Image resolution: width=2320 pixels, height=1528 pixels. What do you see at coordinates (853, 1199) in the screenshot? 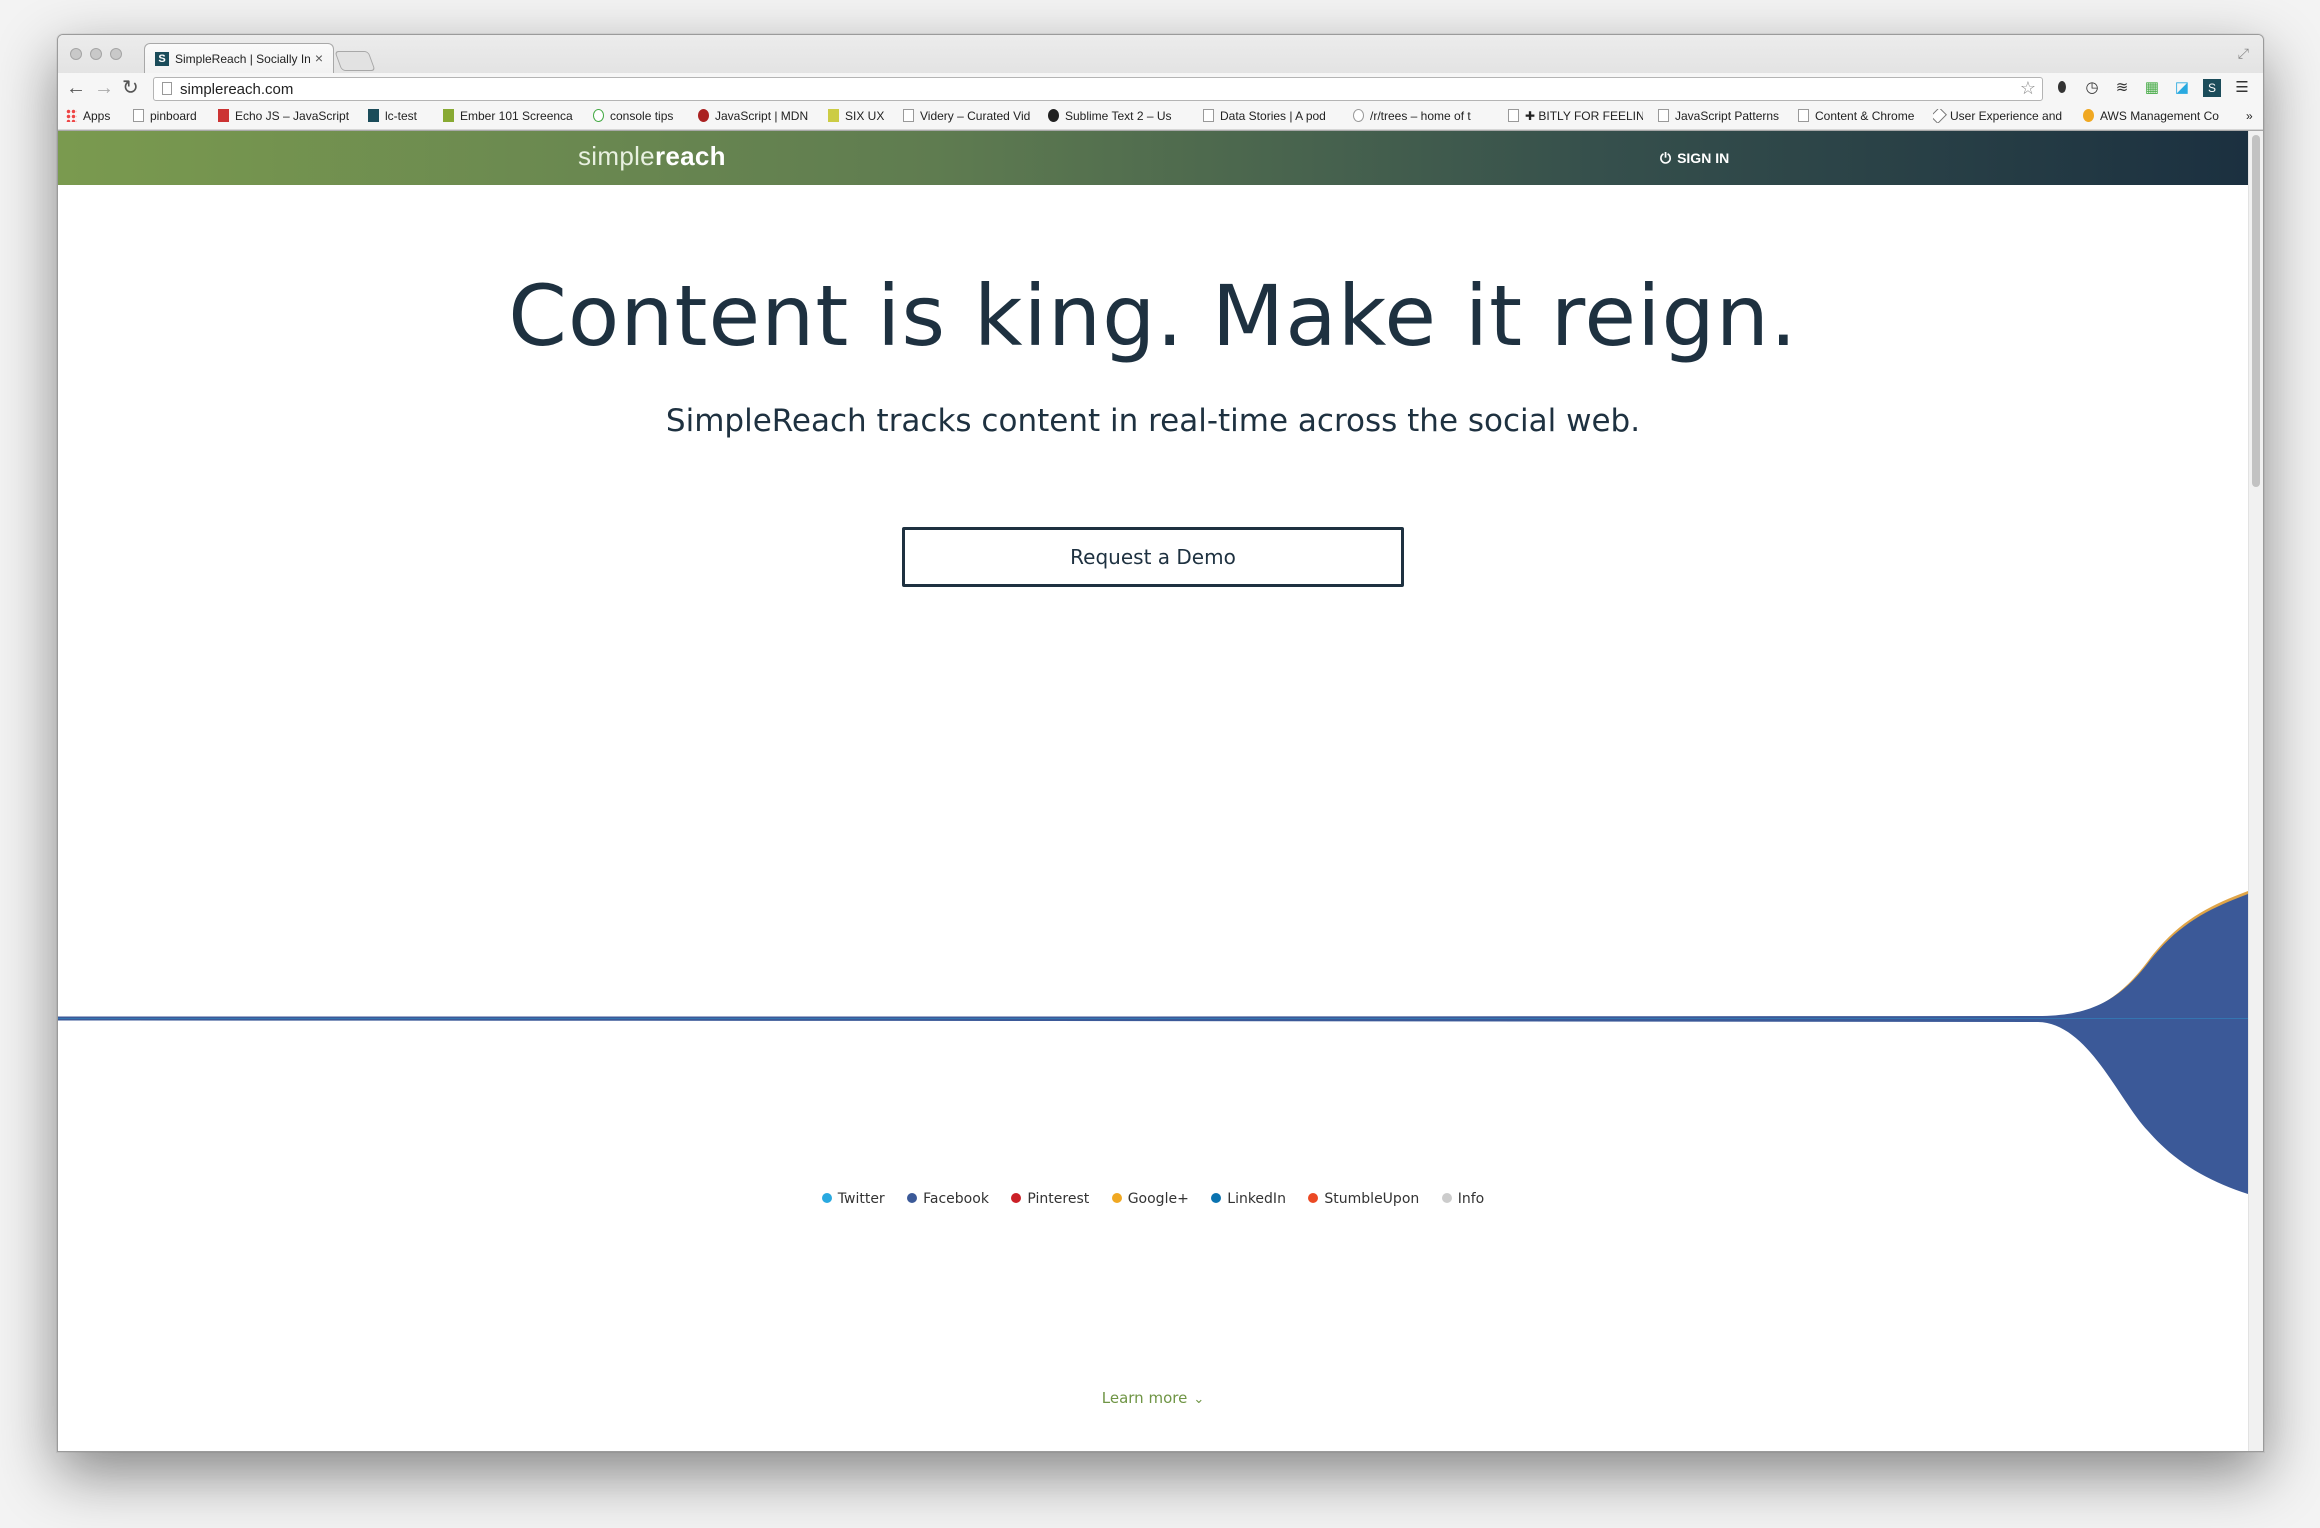
I see `legend-item-twitter: Twitter` at bounding box center [853, 1199].